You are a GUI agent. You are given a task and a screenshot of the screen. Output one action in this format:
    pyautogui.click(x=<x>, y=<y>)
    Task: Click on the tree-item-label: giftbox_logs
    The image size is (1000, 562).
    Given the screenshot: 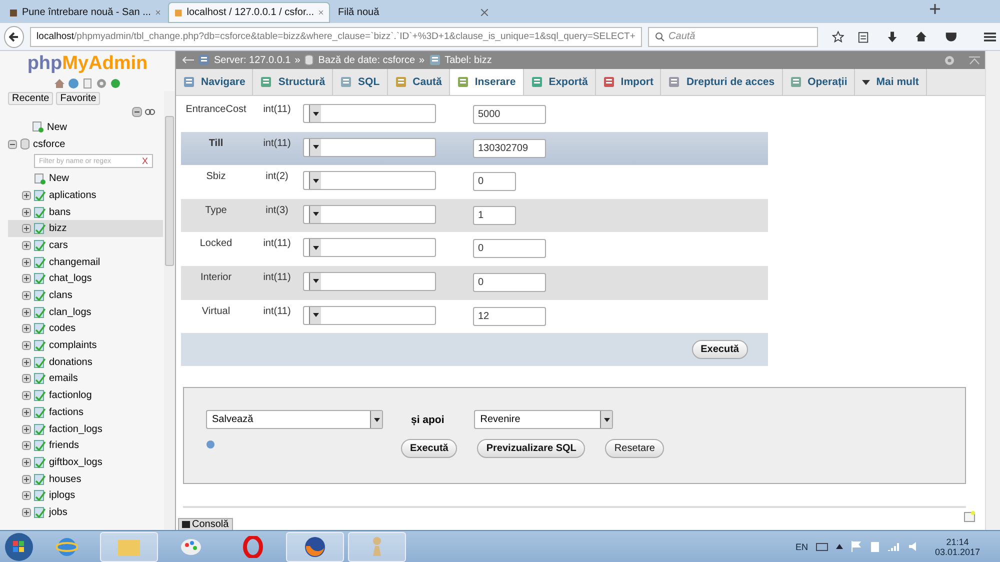 What is the action you would take?
    pyautogui.click(x=75, y=462)
    